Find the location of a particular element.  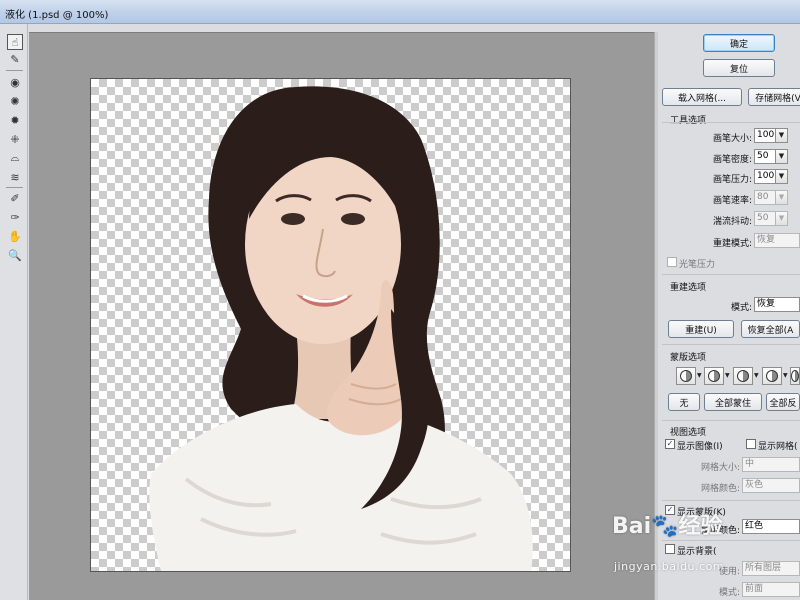

reconstruct-tool-icon: ✎ is located at coordinates (15, 59).